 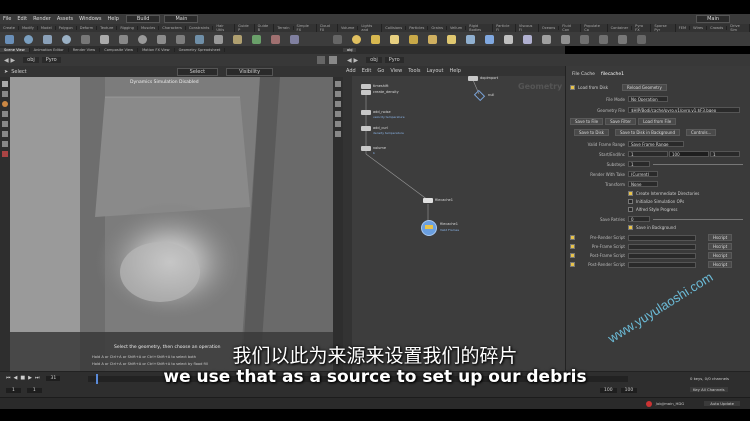 What do you see at coordinates (47, 39) in the screenshot?
I see `tube-icon` at bounding box center [47, 39].